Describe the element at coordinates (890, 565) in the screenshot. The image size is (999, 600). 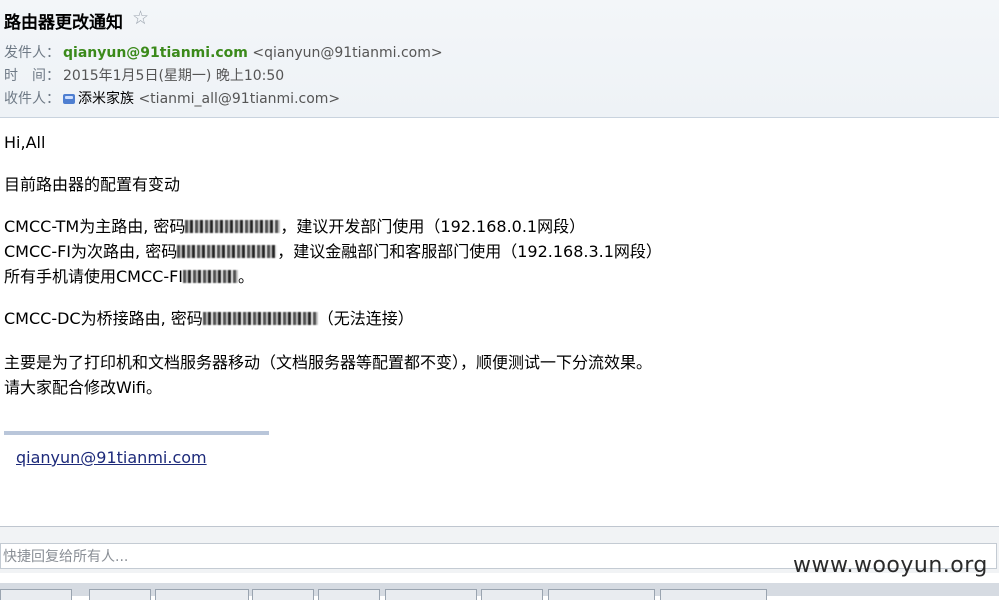
I see `watermark: www.wooyun.org` at that location.